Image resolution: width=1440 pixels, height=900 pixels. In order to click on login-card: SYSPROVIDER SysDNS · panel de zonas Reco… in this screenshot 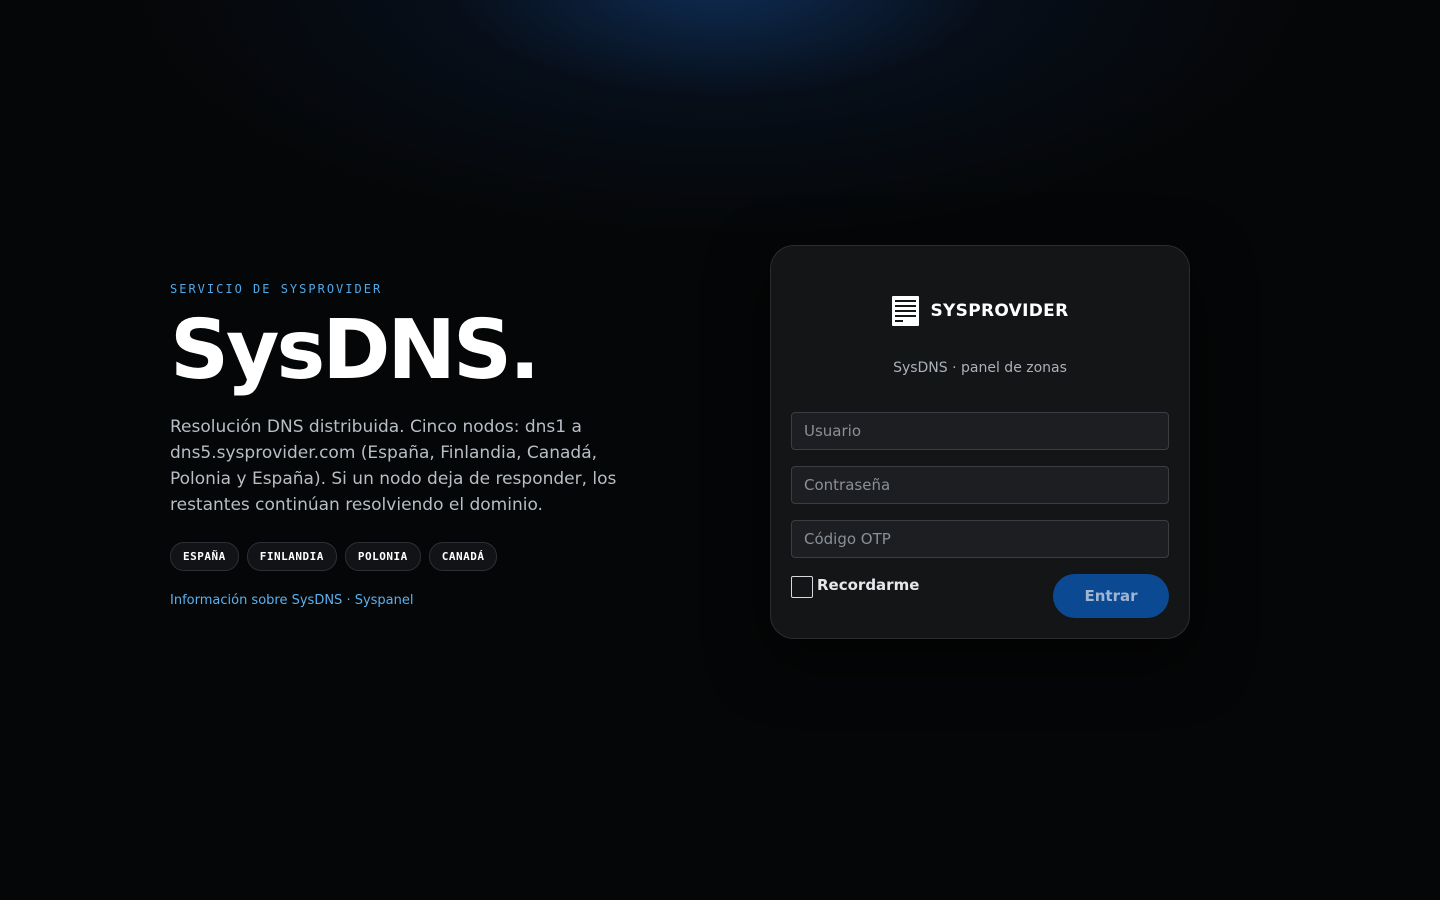, I will do `click(980, 442)`.